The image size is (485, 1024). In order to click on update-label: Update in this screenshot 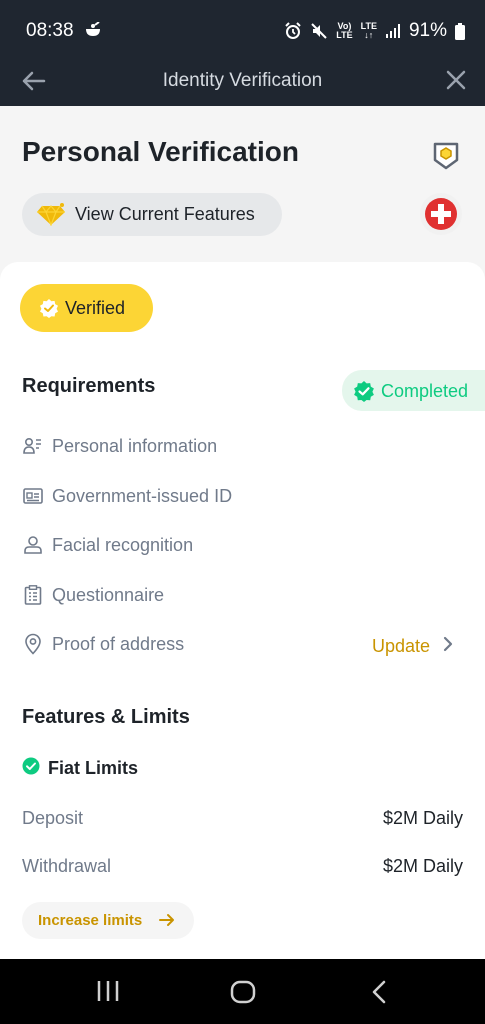, I will do `click(401, 646)`.